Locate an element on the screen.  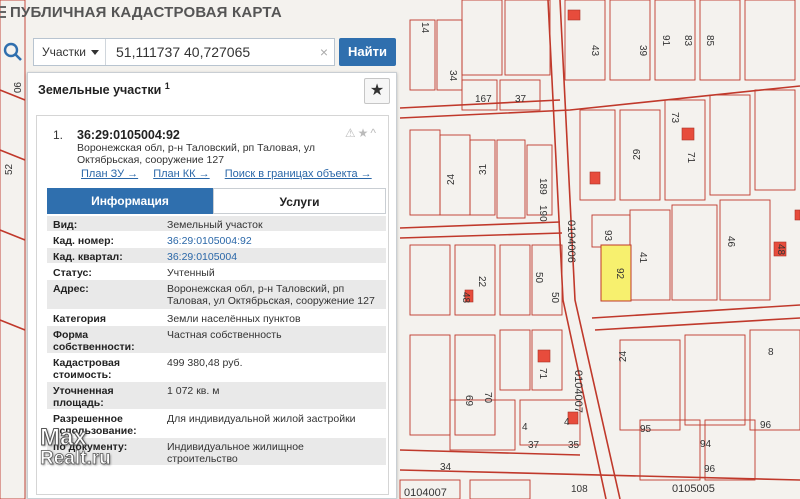
row-value: Для индивидуальной жилой застройки is located at coordinates (261, 419).